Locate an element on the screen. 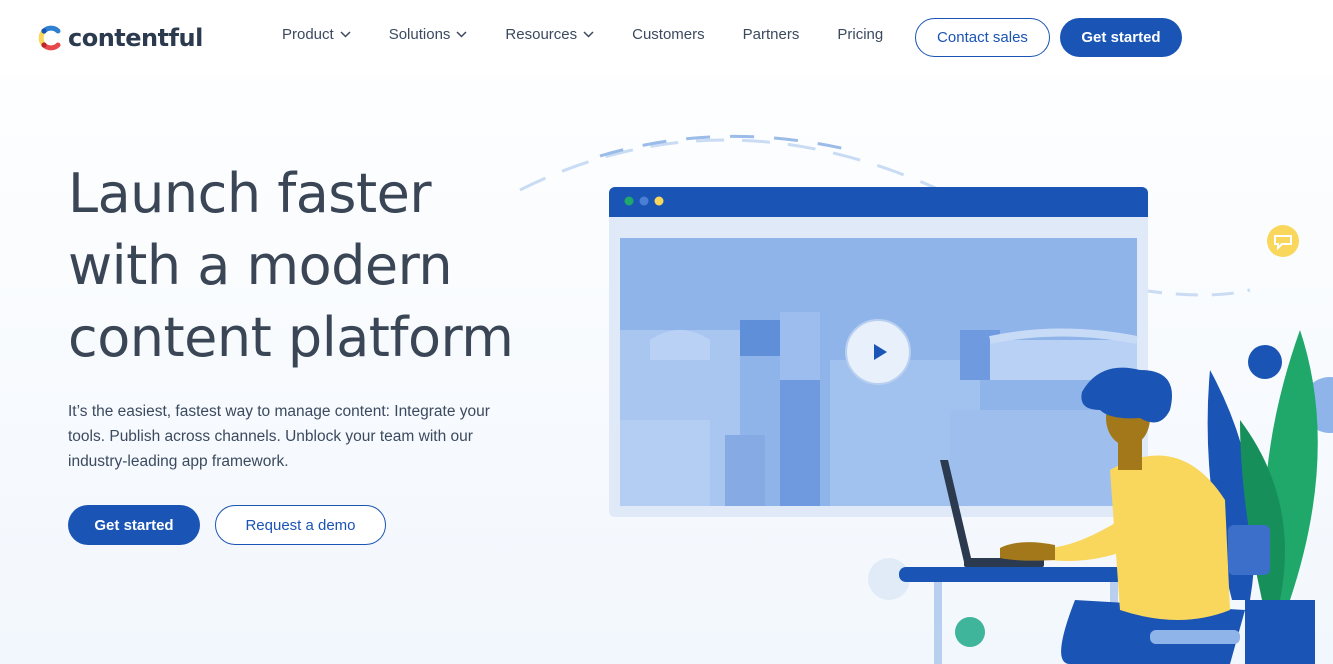 This screenshot has height=664, width=1333. video-play-button is located at coordinates (878, 352).